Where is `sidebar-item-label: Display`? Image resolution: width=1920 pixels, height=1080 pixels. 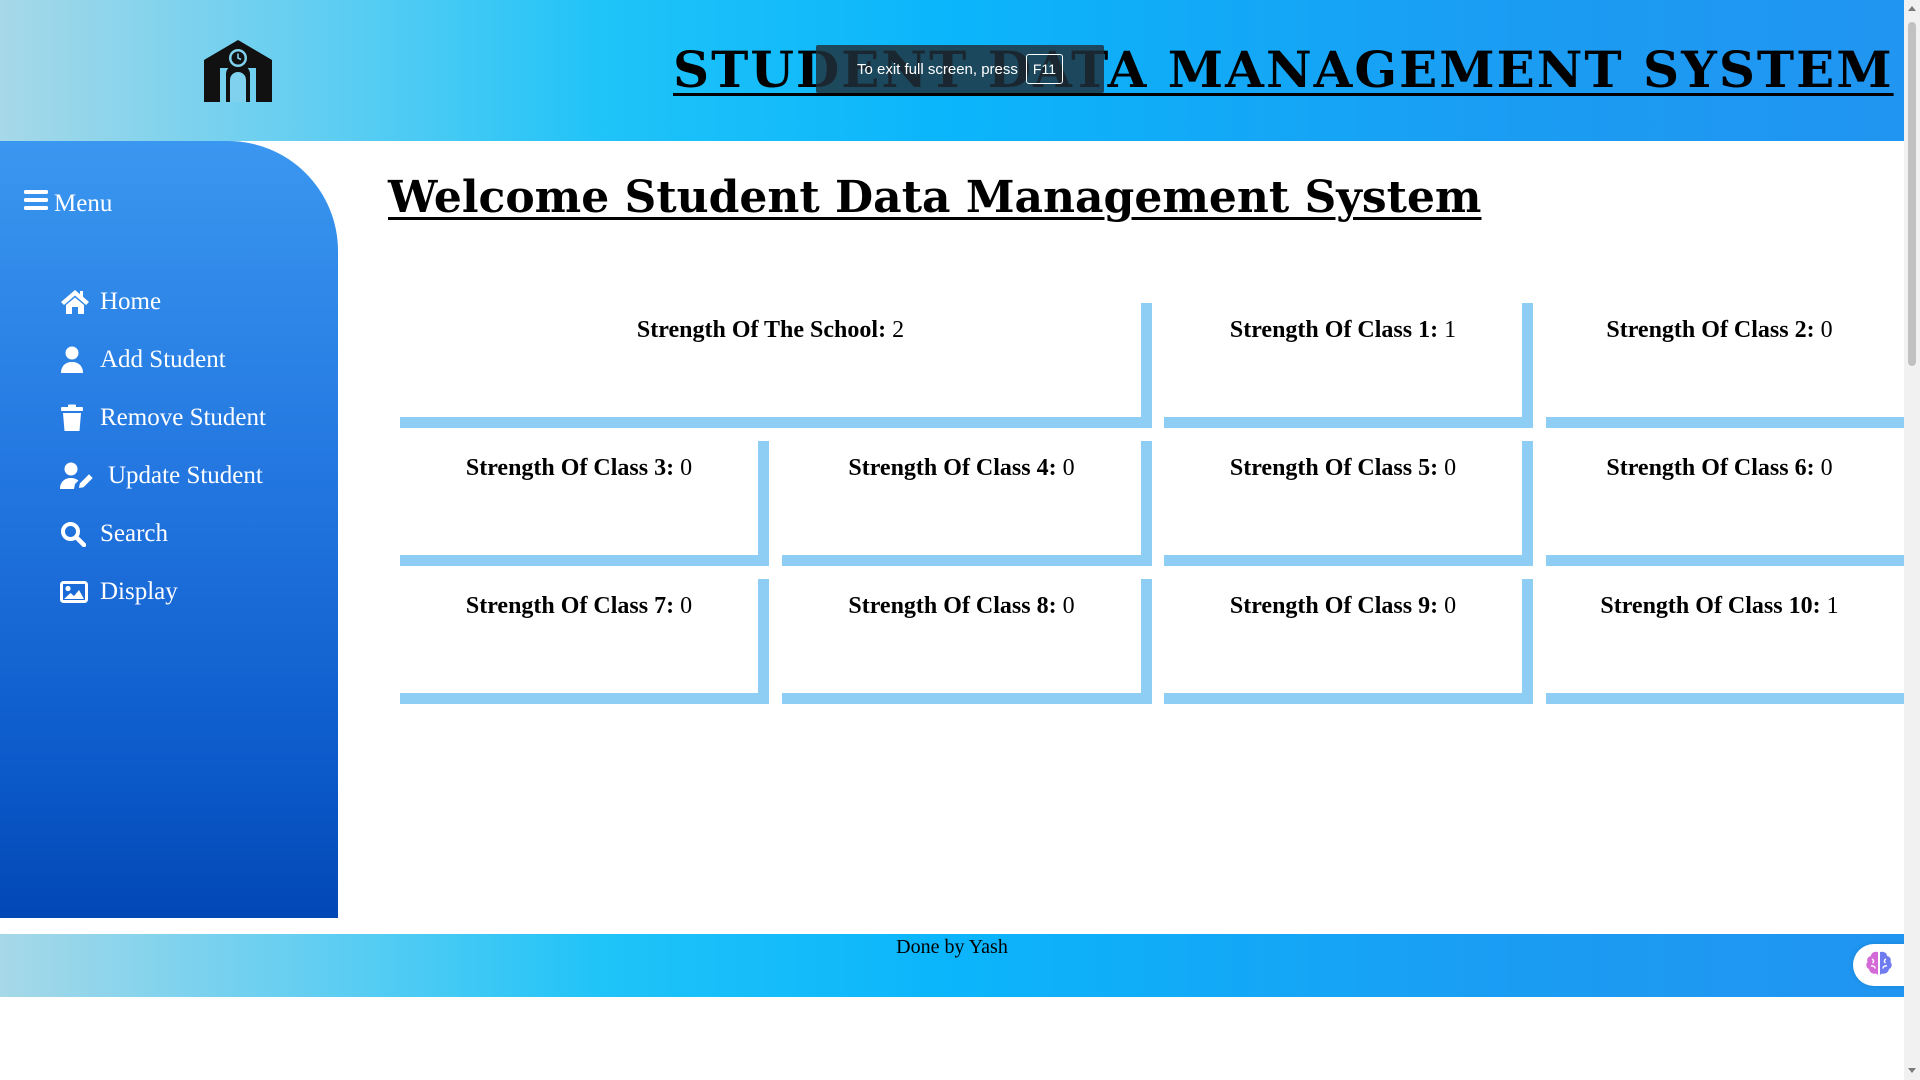 sidebar-item-label: Display is located at coordinates (139, 591).